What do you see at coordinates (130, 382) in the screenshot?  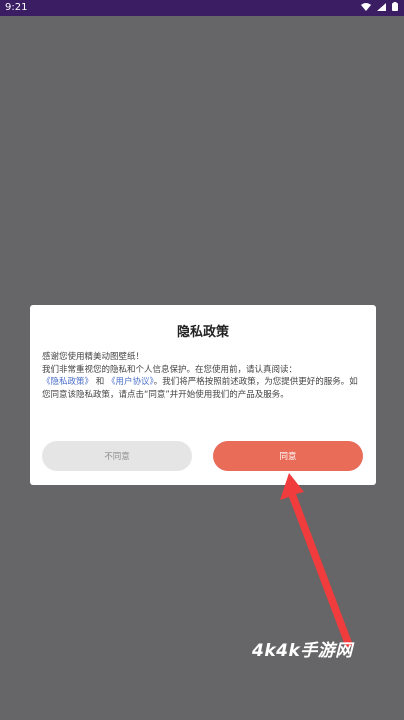 I see `user-agreement-link: 《用户协议》` at bounding box center [130, 382].